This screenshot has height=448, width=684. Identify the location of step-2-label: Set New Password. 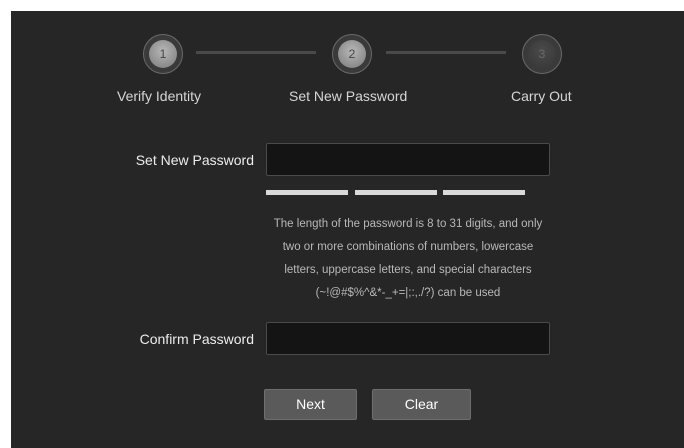
(348, 96).